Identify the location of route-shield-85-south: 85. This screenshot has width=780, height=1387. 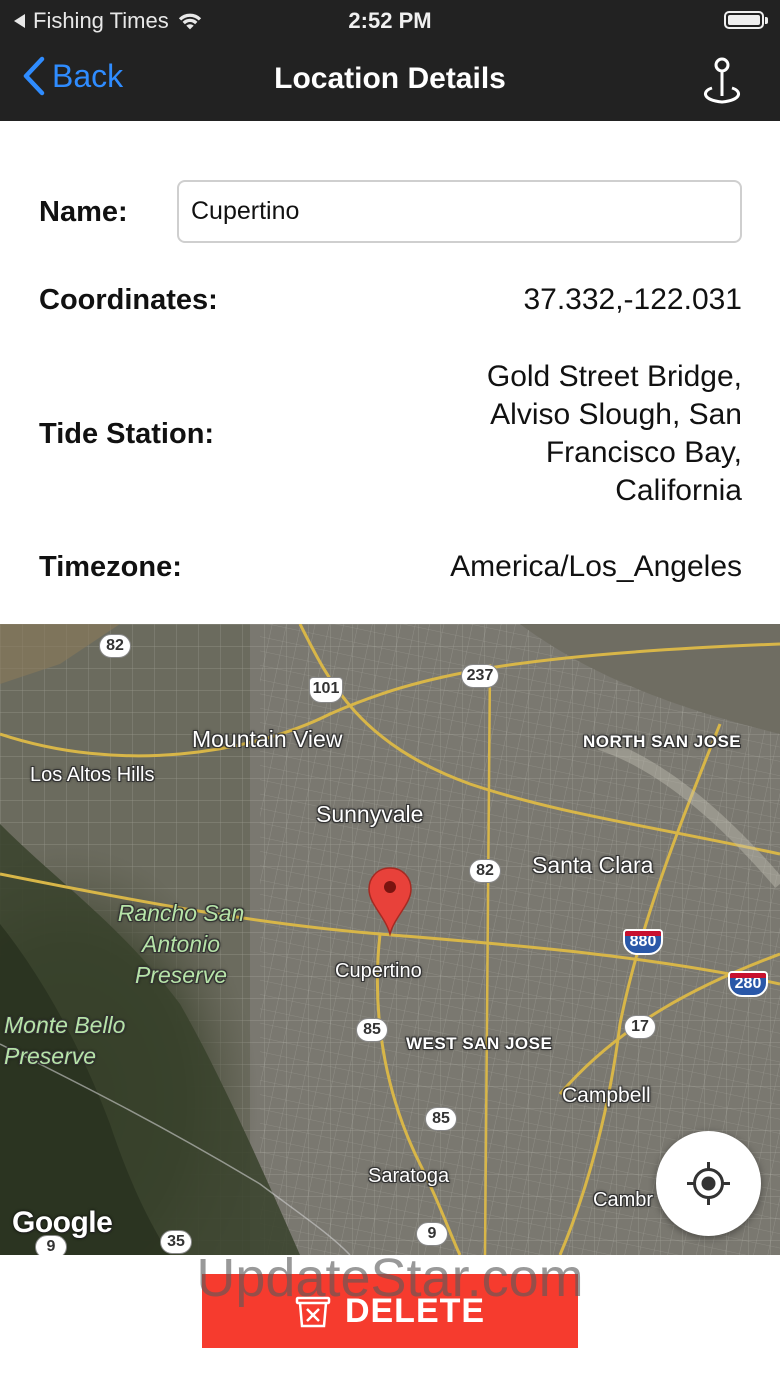
(441, 1119).